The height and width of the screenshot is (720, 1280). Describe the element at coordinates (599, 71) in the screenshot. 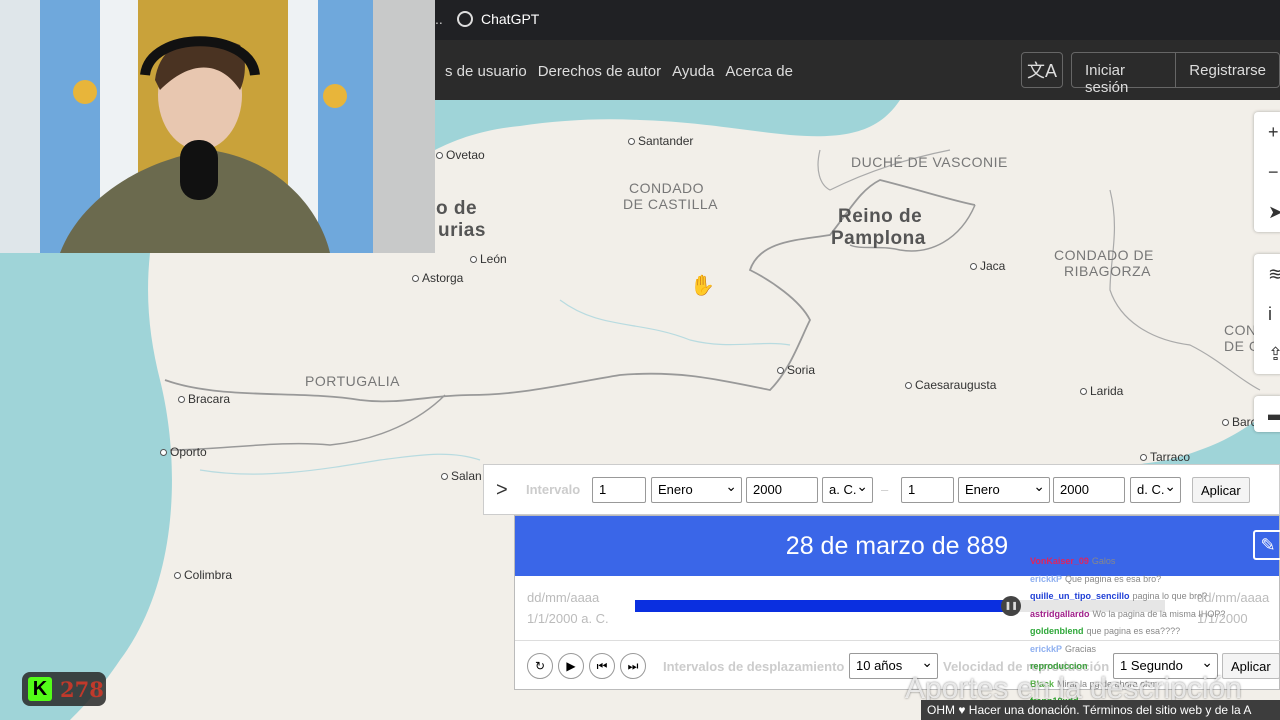

I see `nav-link-copyright: Derechos de autor` at that location.